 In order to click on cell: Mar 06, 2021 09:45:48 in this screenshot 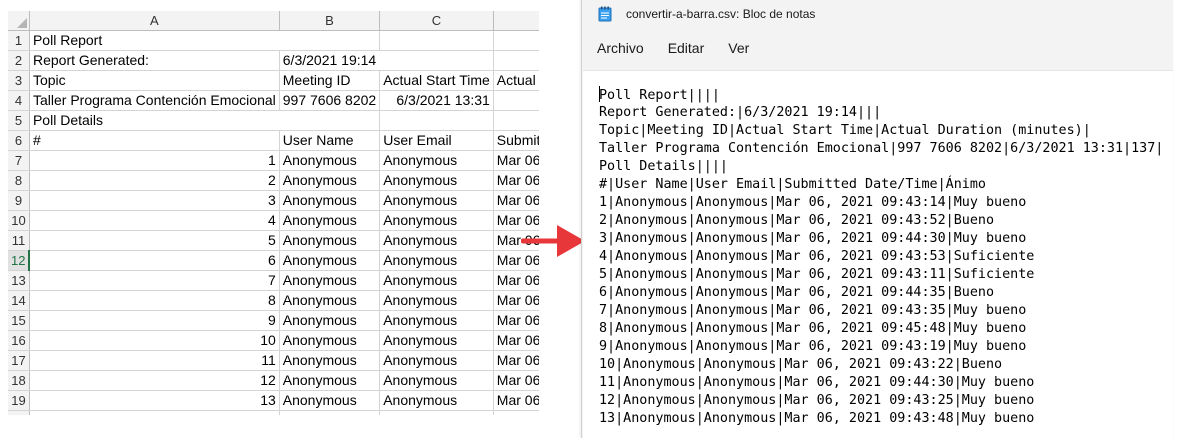, I will do `click(516, 300)`.